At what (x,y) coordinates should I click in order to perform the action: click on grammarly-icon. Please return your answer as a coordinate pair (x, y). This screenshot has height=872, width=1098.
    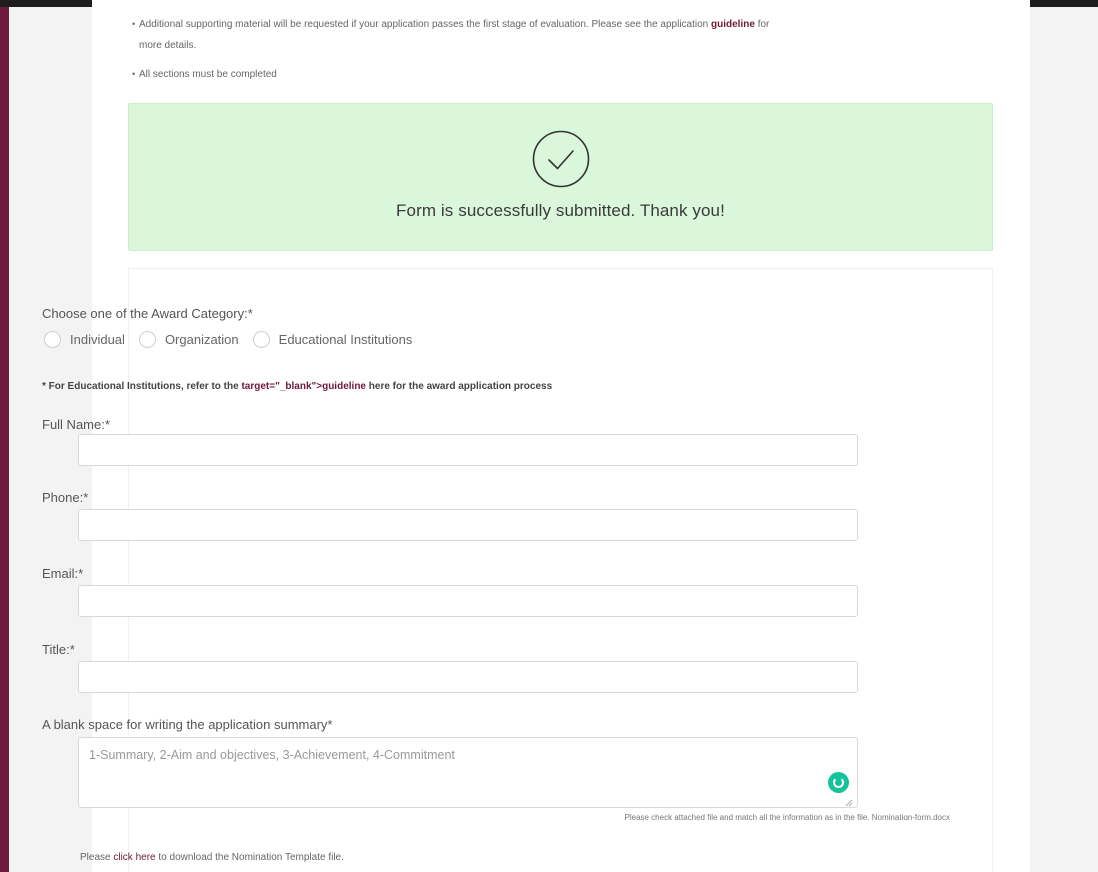
    Looking at the image, I should click on (838, 782).